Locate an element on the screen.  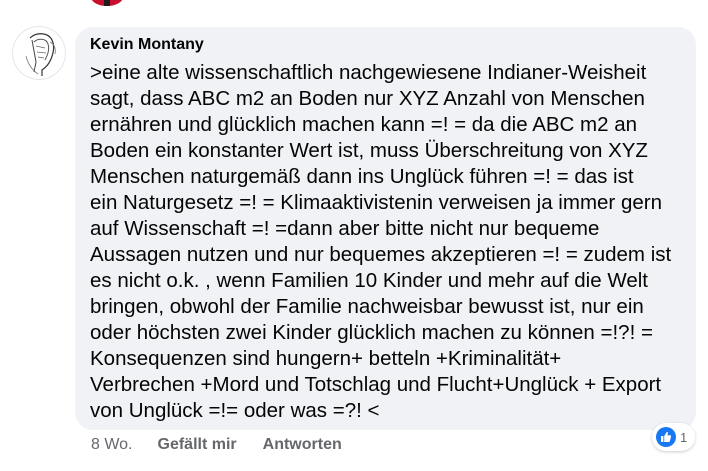
reaction-summary: 1 is located at coordinates (674, 437).